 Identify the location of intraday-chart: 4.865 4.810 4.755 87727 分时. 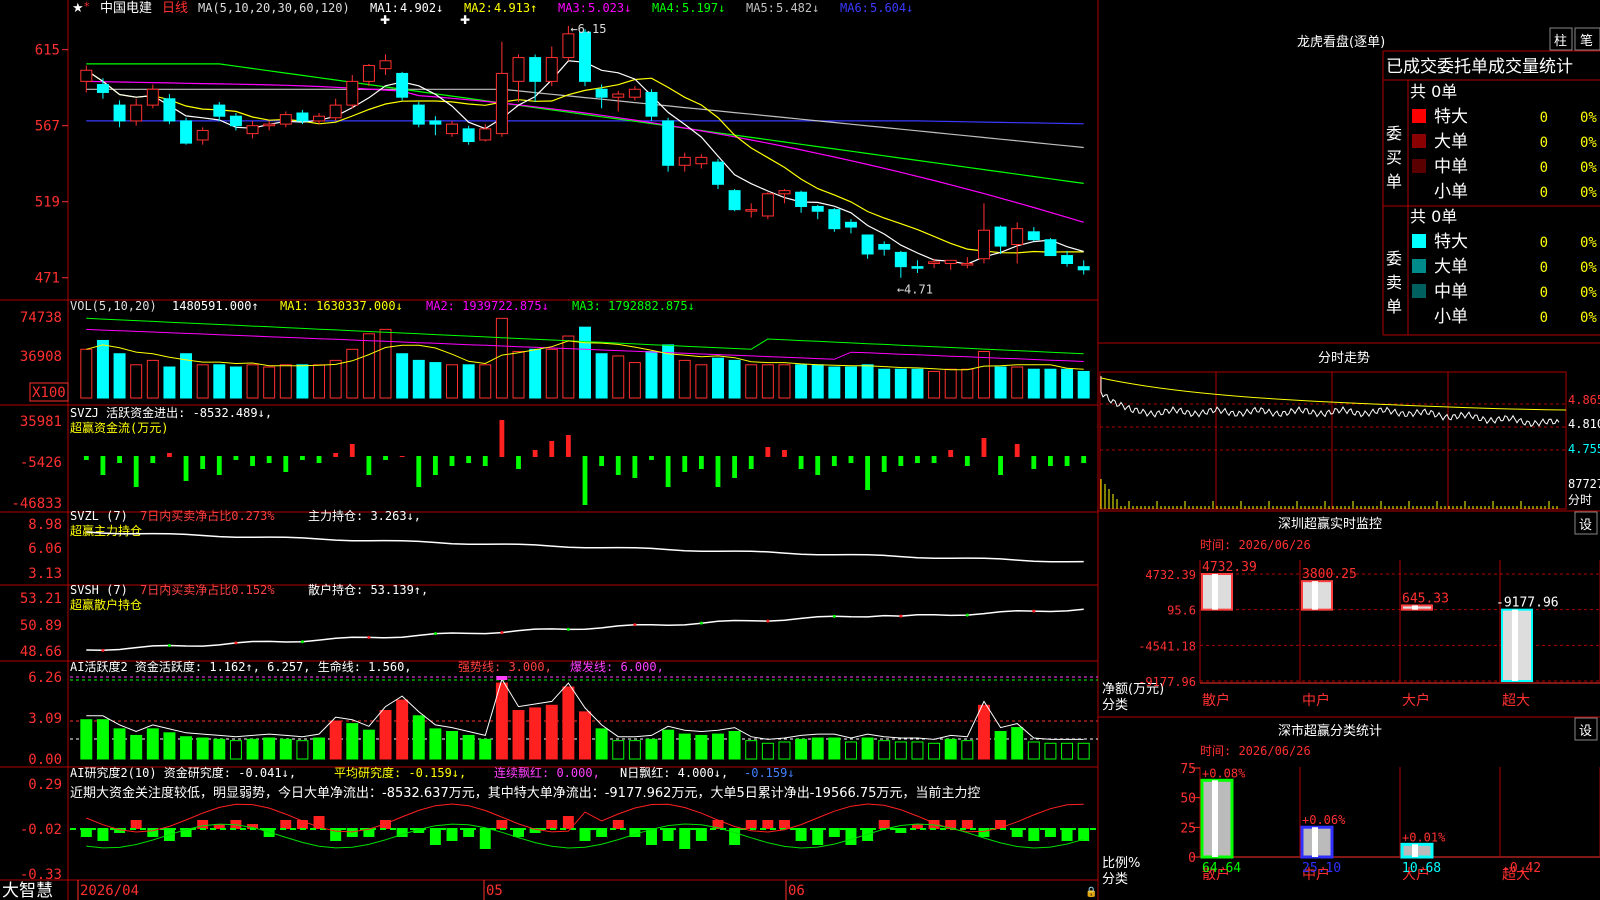
(1349, 440).